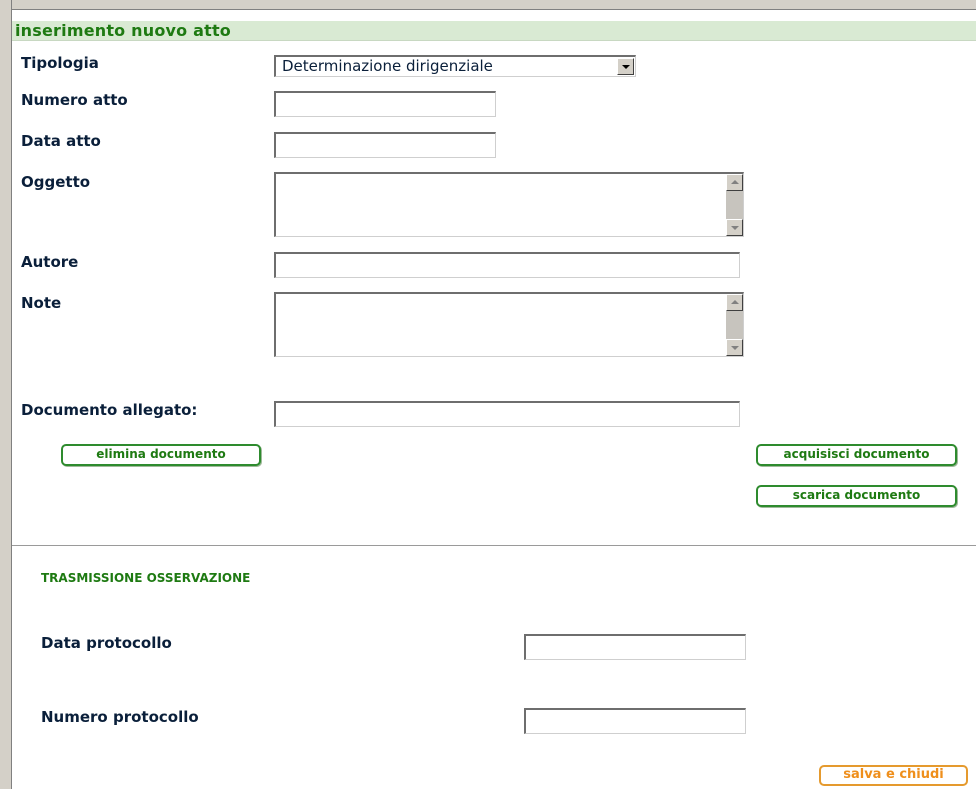 The height and width of the screenshot is (789, 976). Describe the element at coordinates (507, 414) in the screenshot. I see `documento-allegato-input` at that location.